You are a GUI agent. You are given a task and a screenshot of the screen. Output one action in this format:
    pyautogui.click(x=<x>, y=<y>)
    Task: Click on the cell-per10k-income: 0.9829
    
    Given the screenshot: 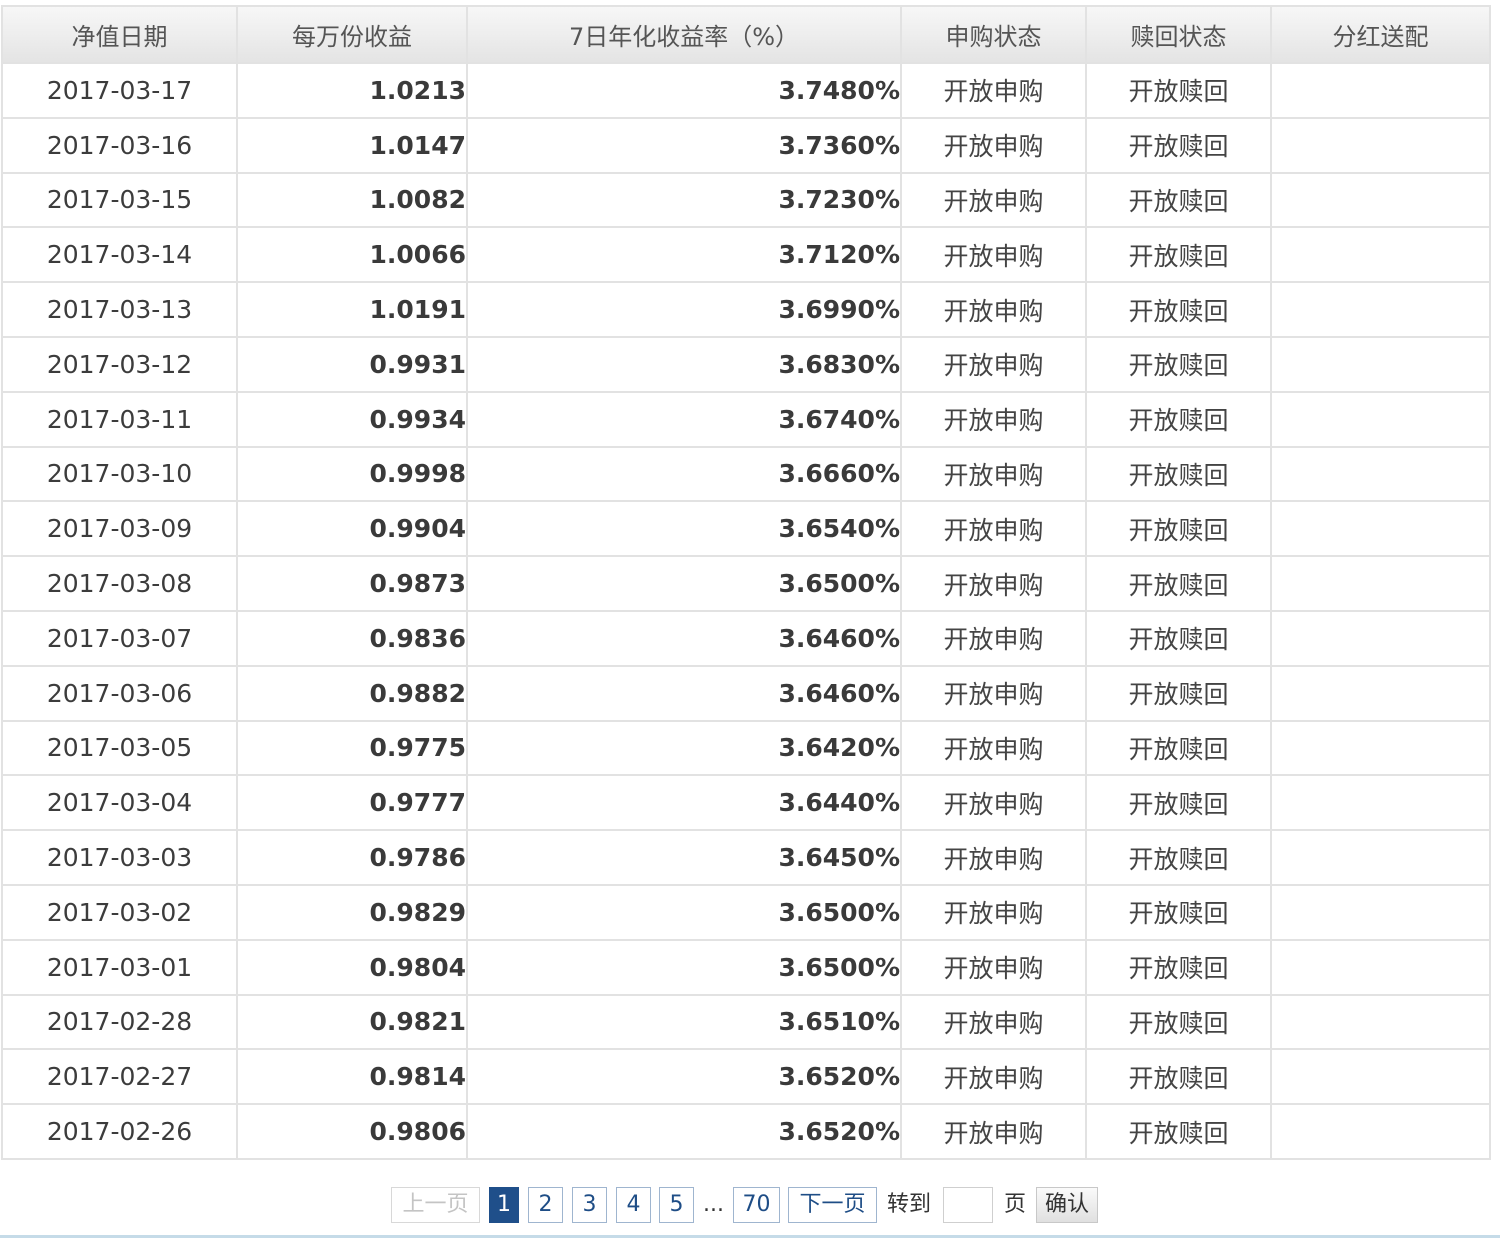 What is the action you would take?
    pyautogui.click(x=352, y=912)
    